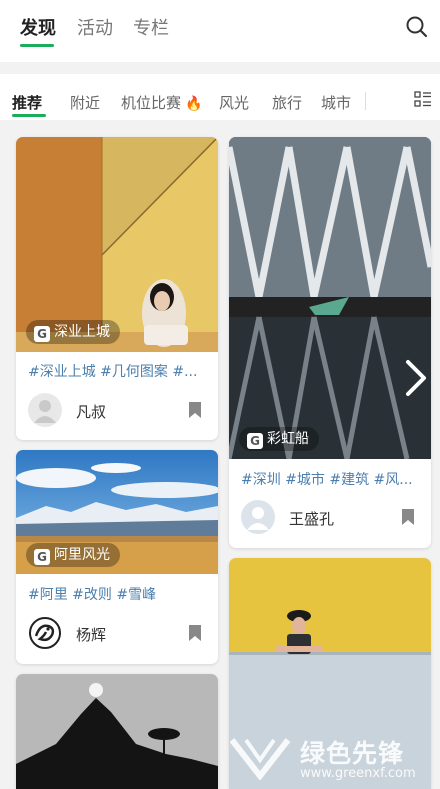 This screenshot has width=440, height=789. I want to click on tab-discover: 发现, so click(38, 27).